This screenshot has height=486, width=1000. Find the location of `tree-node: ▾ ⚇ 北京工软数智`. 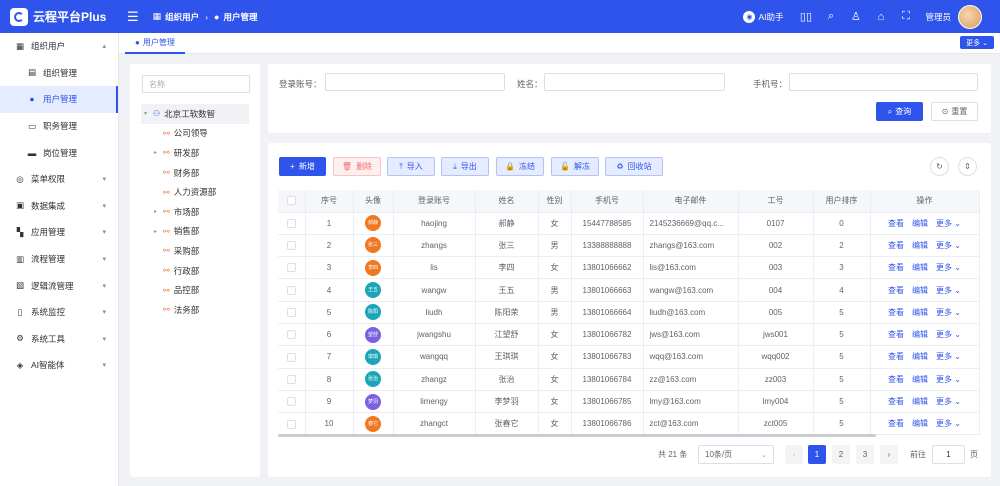

tree-node: ▾ ⚇ 北京工软数智 is located at coordinates (195, 114).